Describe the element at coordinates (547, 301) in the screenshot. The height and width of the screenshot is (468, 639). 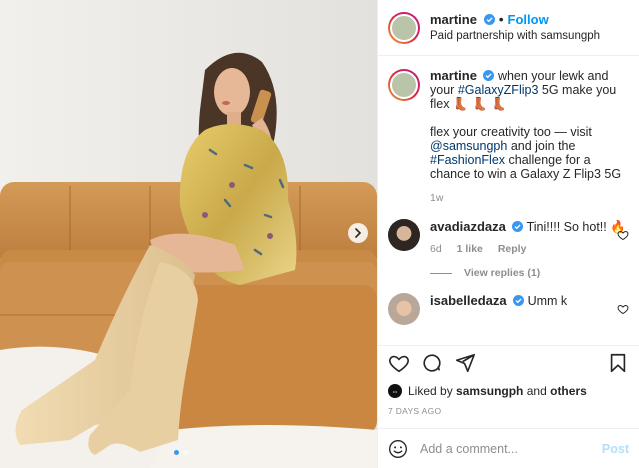
I see `comment-text: Umm k` at that location.